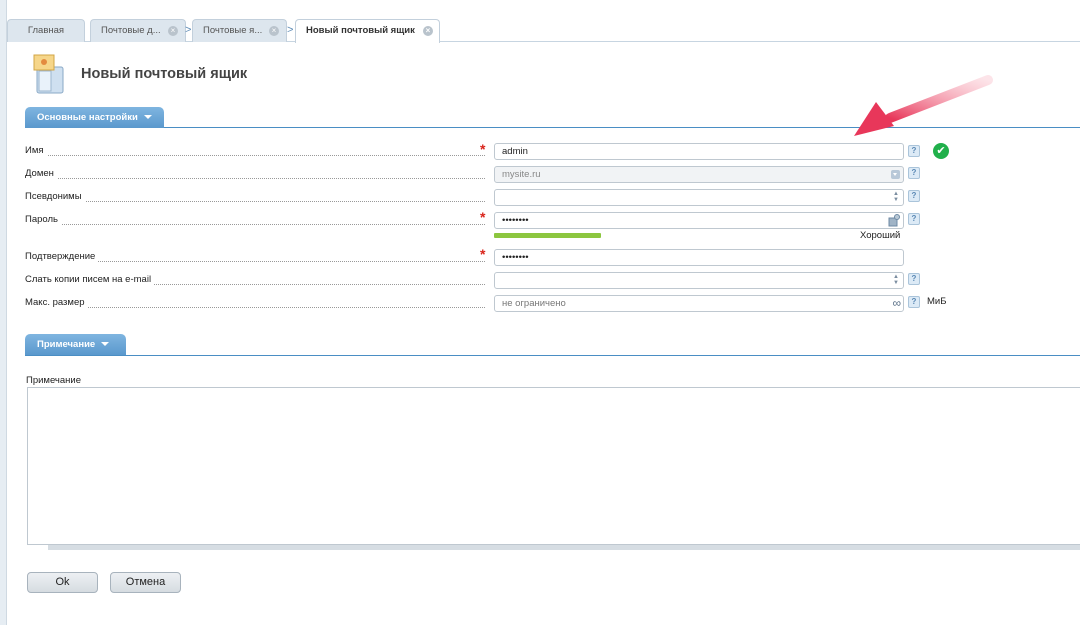  I want to click on password-input: ••••••••, so click(699, 220).